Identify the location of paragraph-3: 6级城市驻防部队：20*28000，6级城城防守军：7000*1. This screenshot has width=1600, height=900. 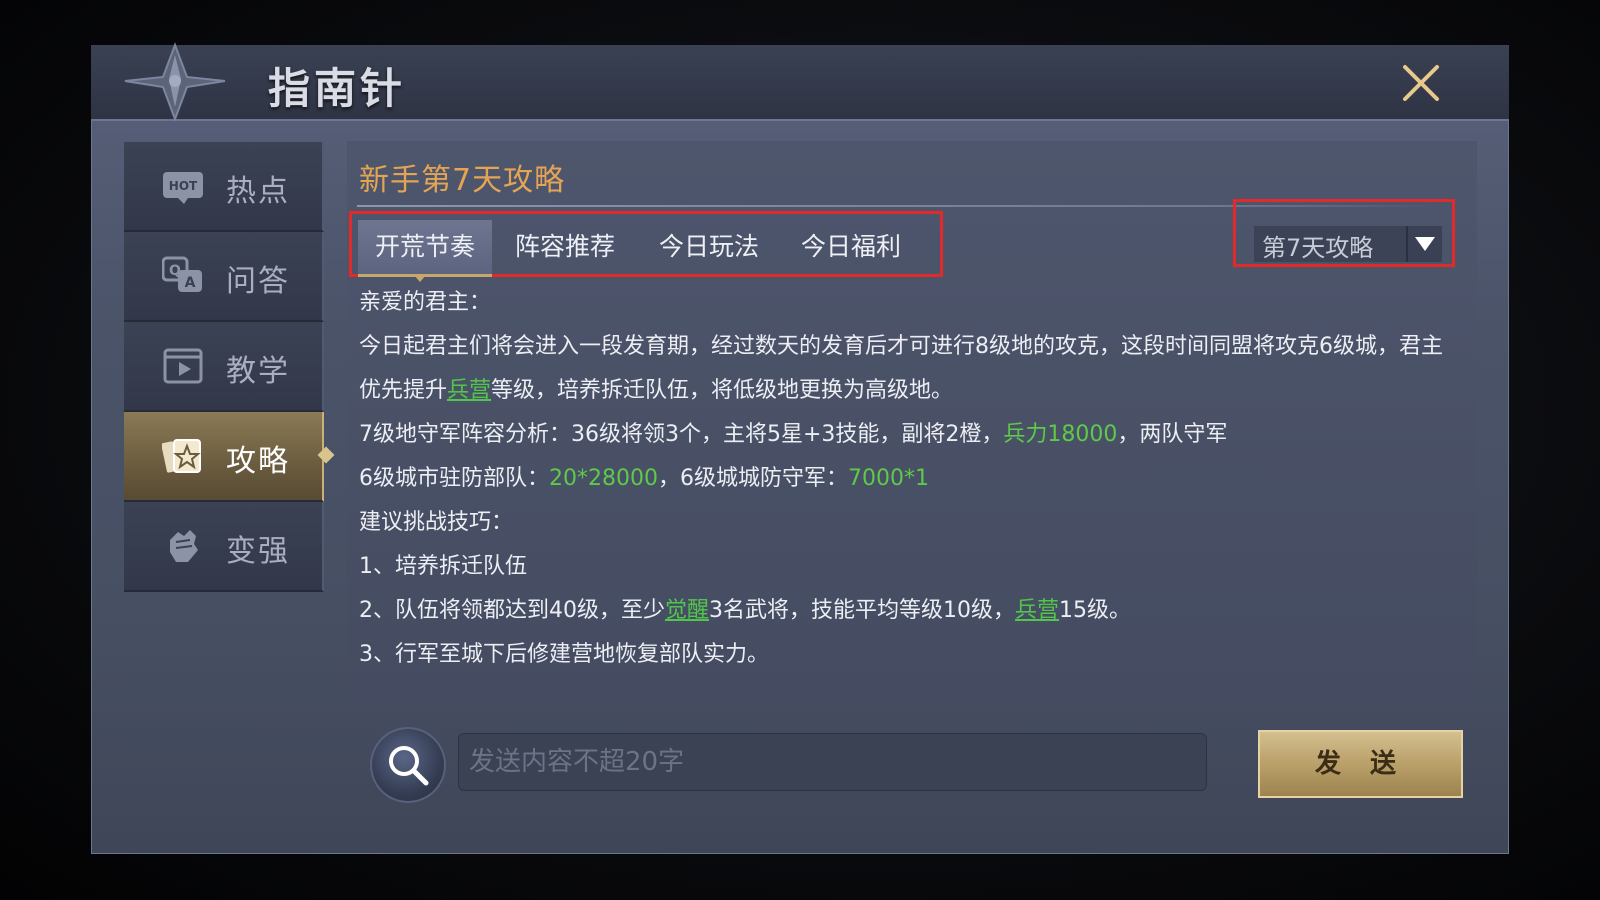
(644, 478).